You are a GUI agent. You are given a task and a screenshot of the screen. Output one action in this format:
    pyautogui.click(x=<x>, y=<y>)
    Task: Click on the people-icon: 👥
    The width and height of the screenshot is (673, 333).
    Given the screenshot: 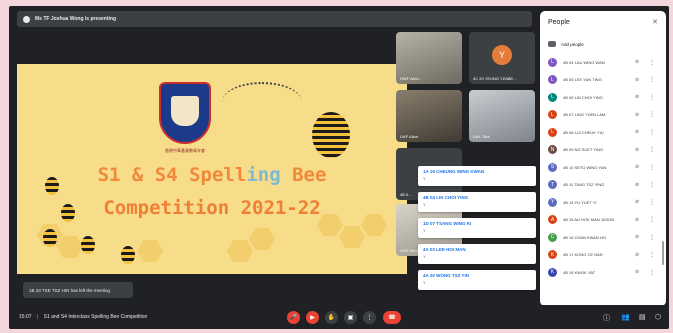 What is the action you would take?
    pyautogui.click(x=625, y=317)
    